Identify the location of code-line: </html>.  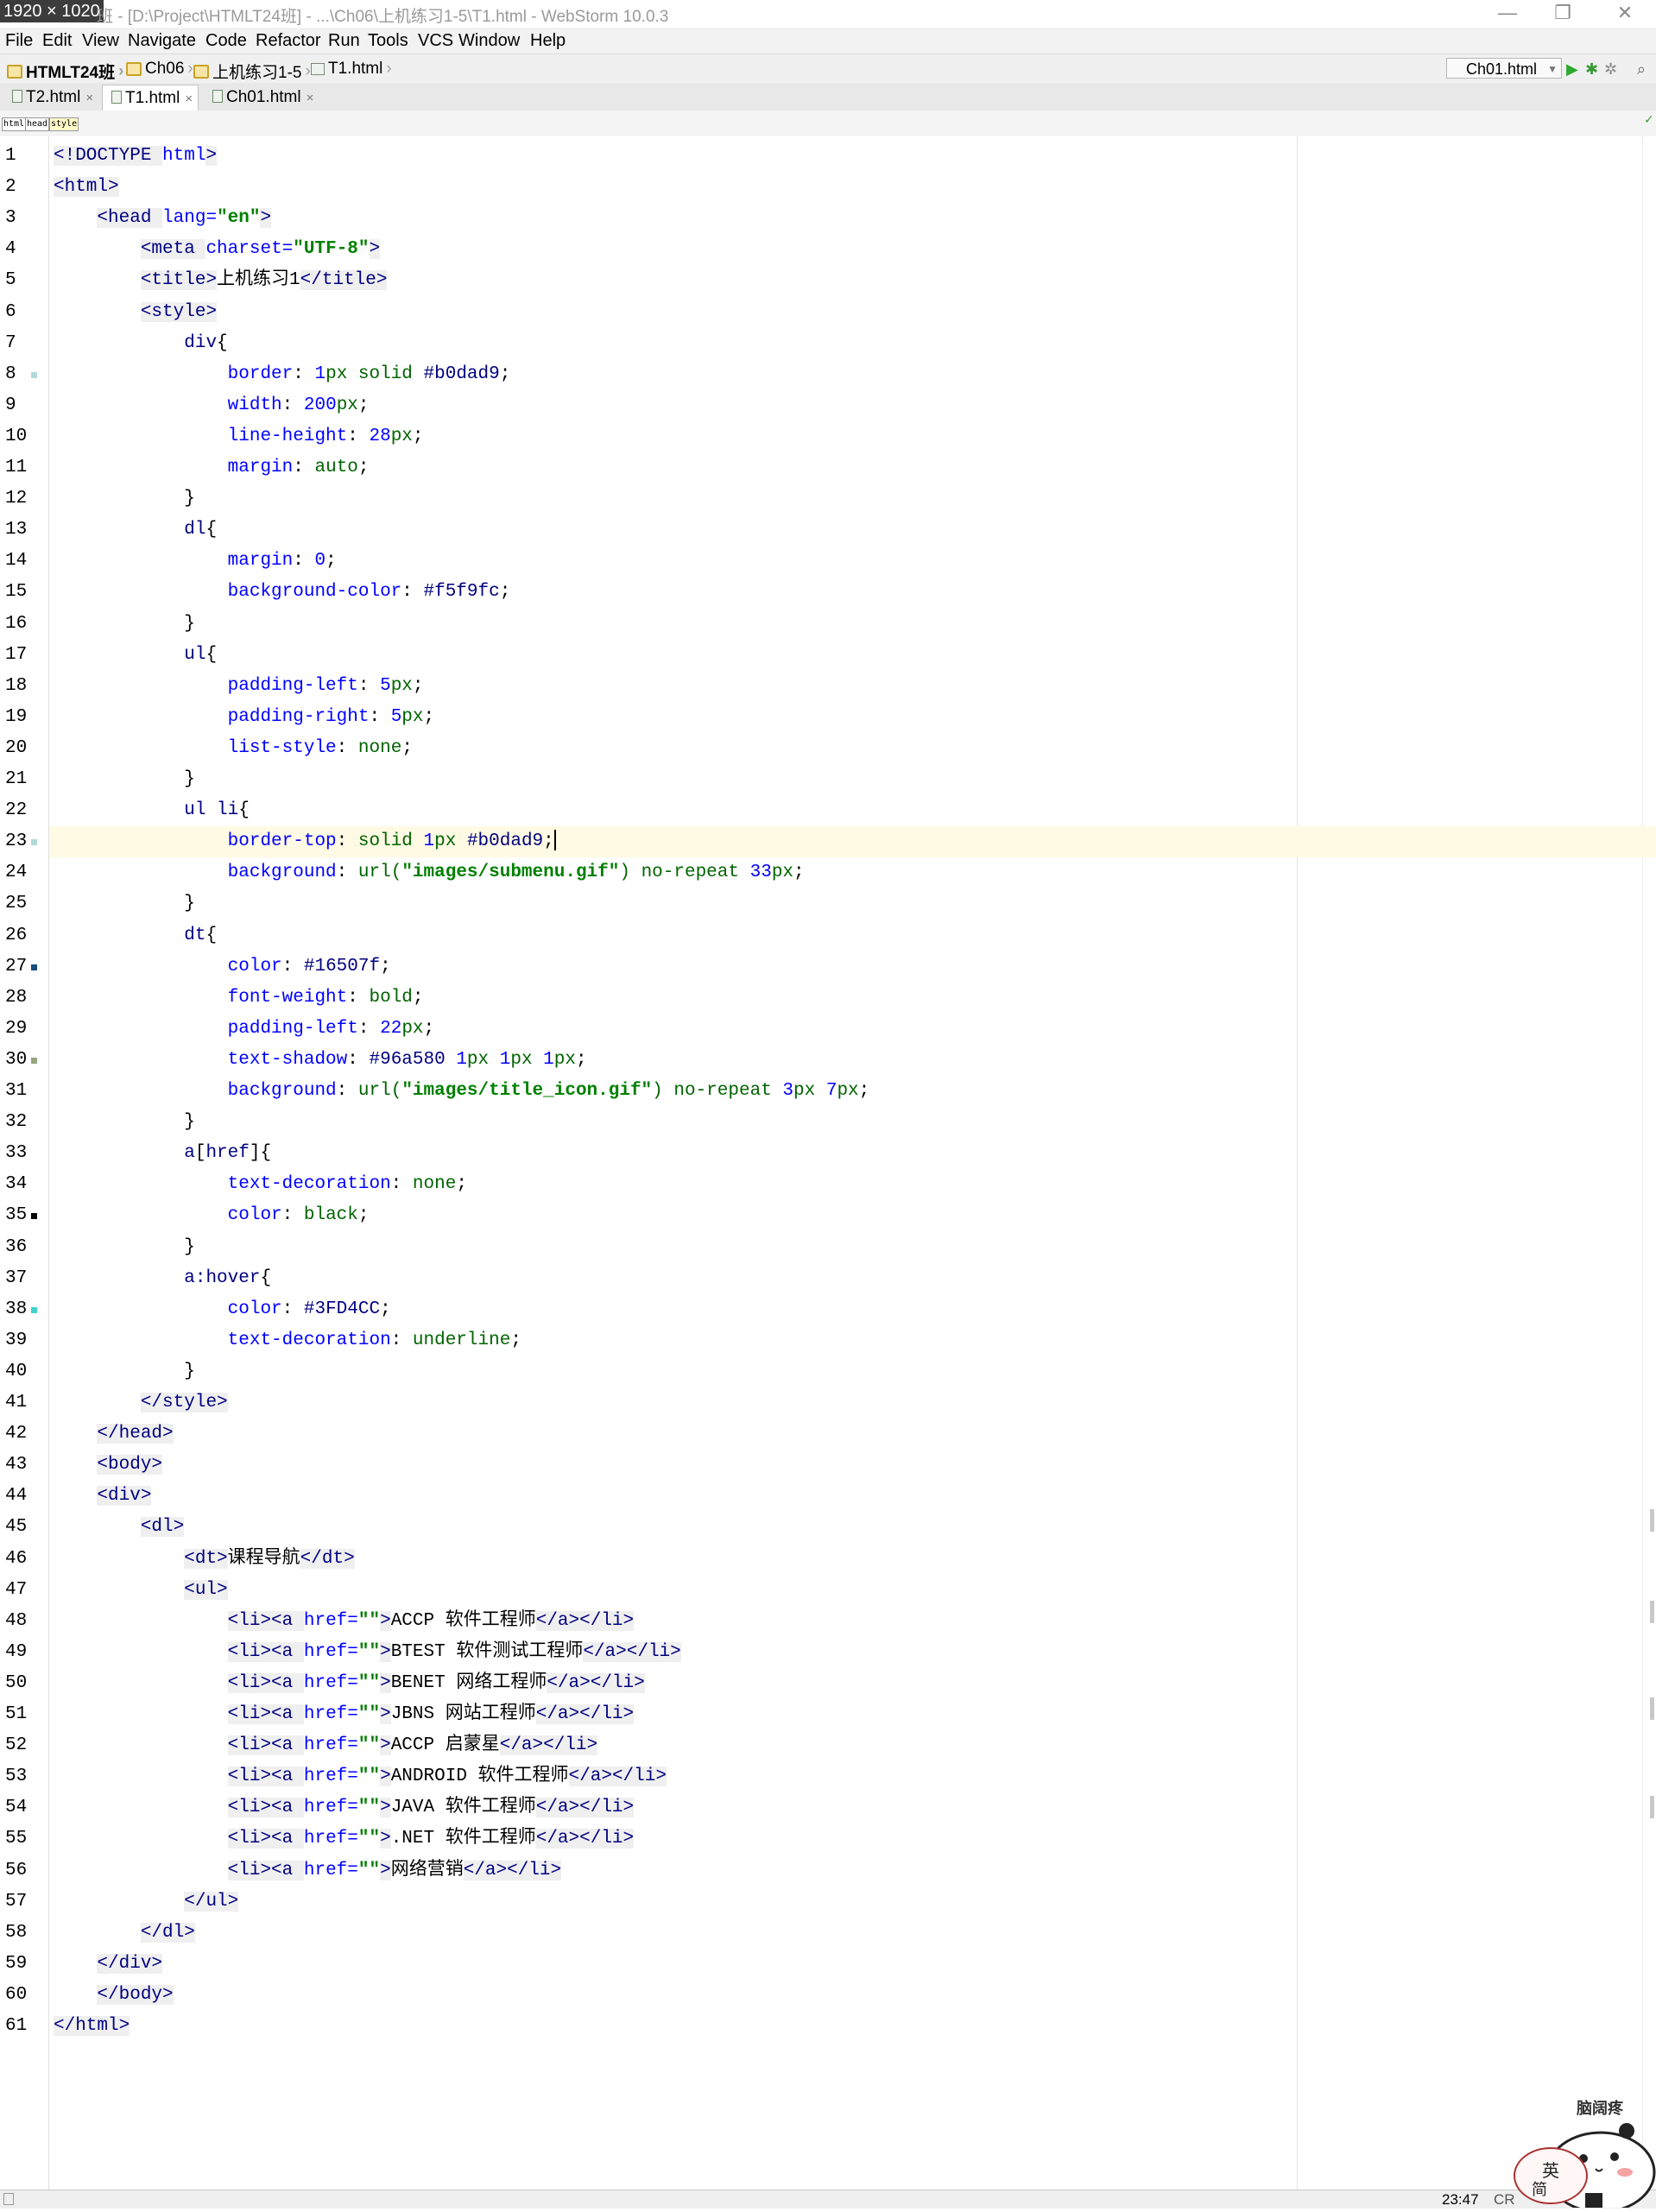
(92, 2026).